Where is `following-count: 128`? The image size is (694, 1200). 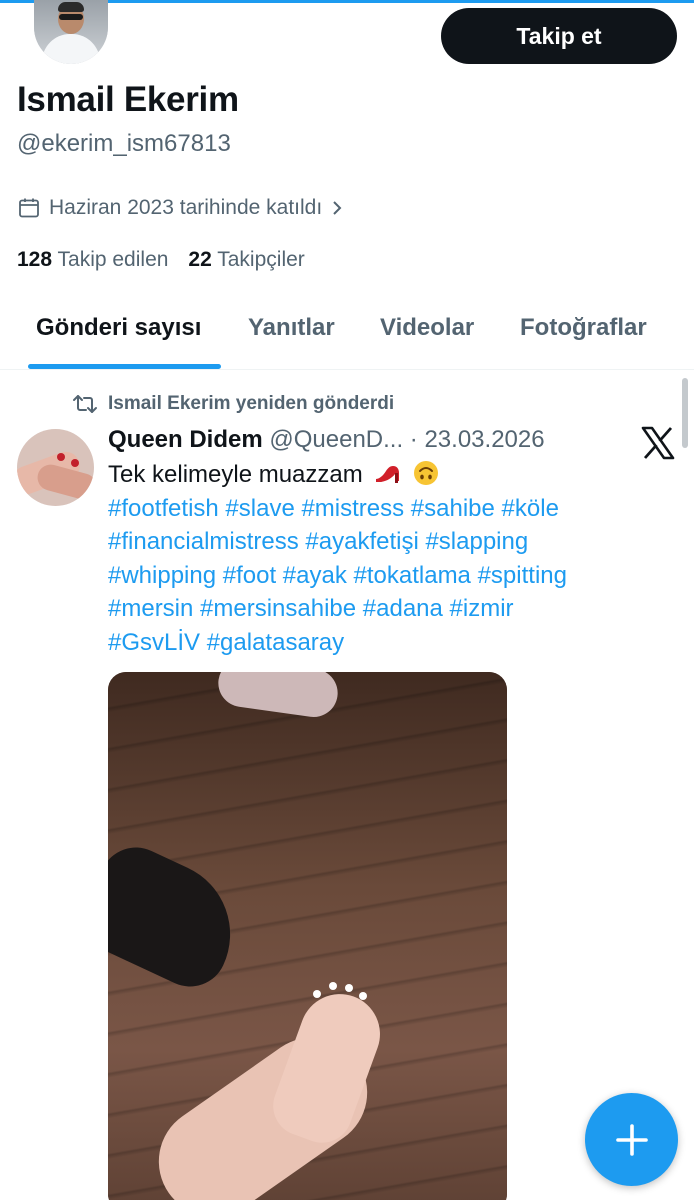 following-count: 128 is located at coordinates (35, 259).